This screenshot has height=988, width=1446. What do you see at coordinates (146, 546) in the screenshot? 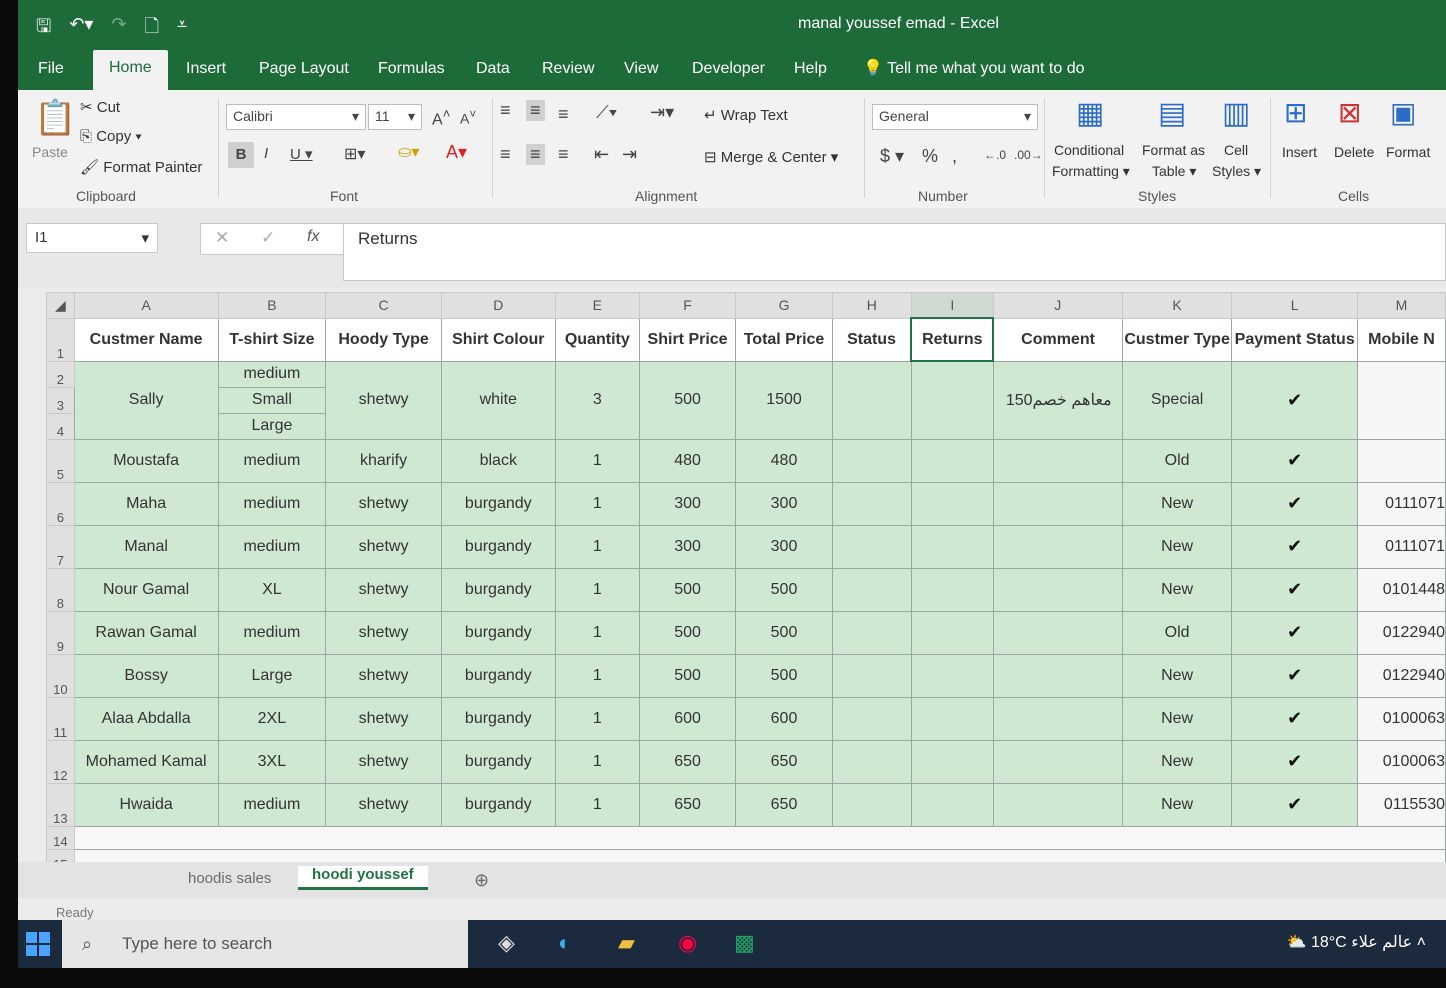
I see `cell-customer-name: Manal` at bounding box center [146, 546].